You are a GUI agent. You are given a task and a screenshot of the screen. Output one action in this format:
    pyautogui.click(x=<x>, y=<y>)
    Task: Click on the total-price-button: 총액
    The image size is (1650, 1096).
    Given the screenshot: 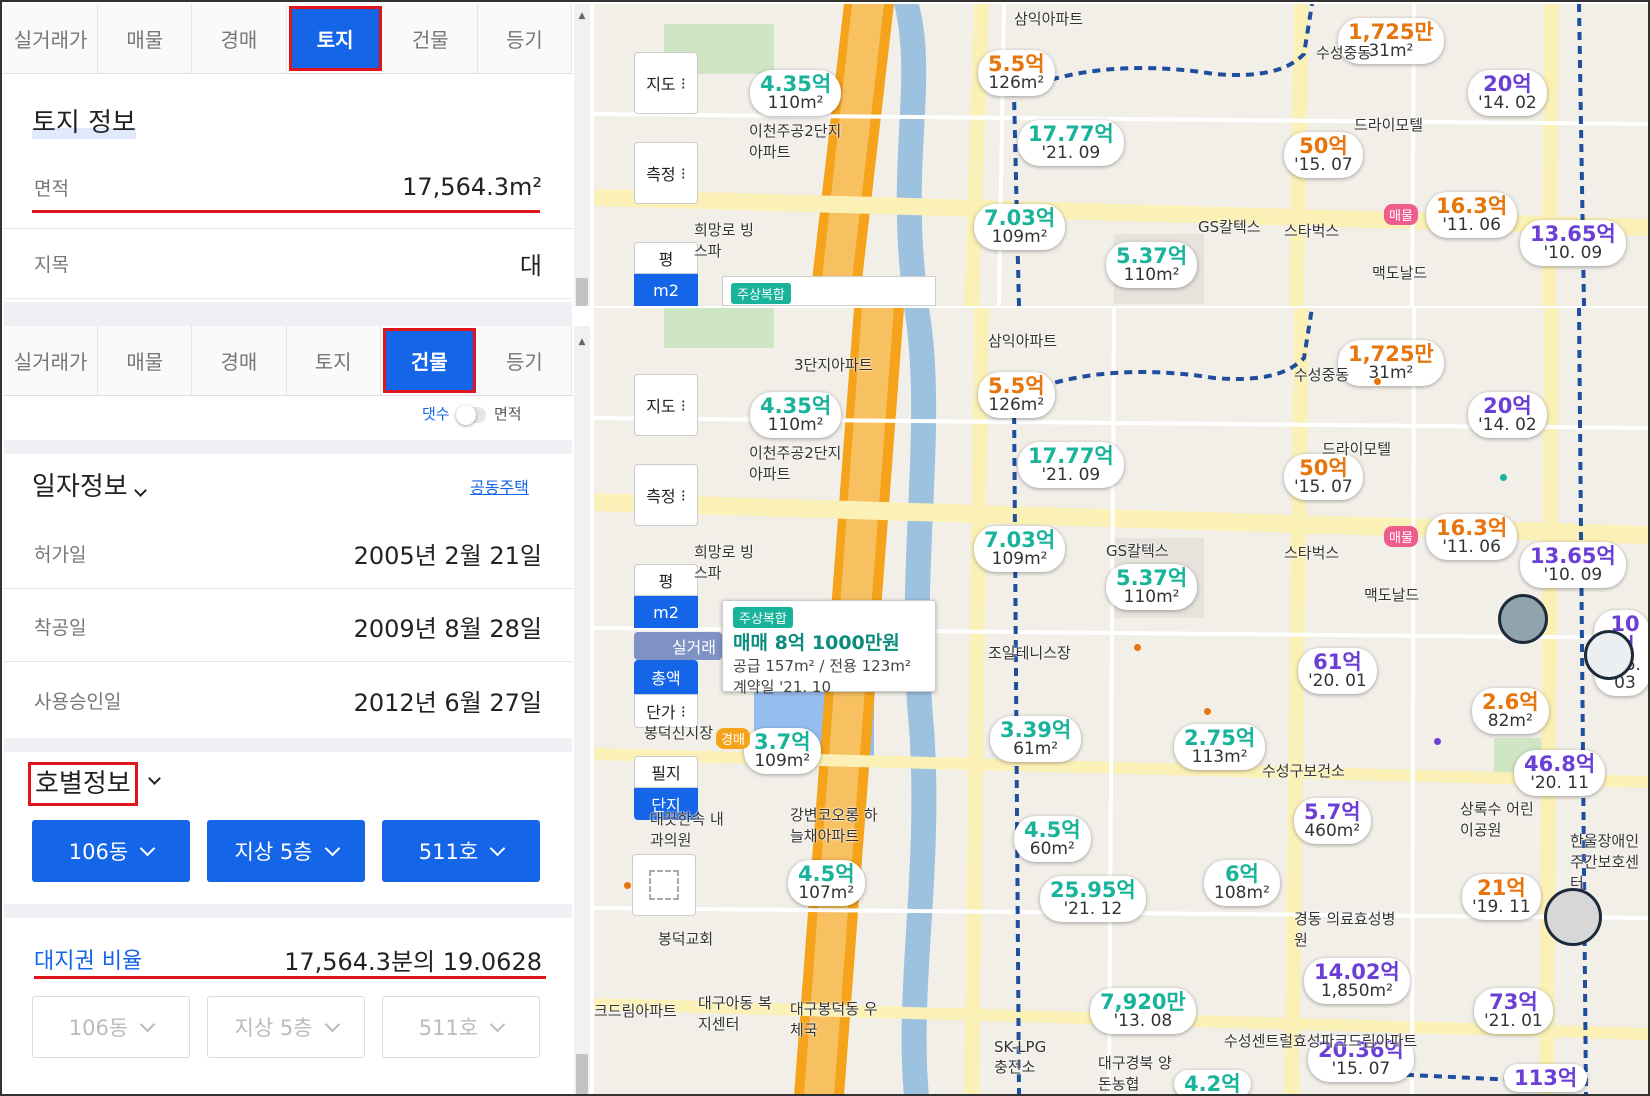 What is the action you would take?
    pyautogui.click(x=666, y=677)
    